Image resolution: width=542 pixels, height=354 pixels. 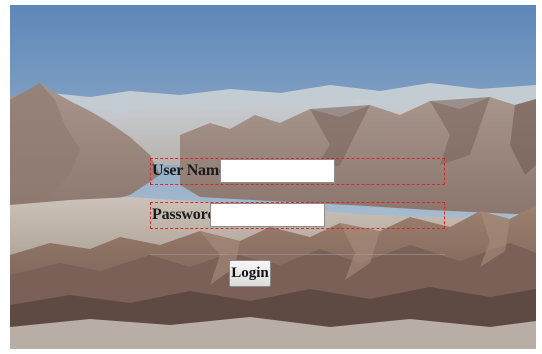 I want to click on password-row: Password, so click(x=297, y=215).